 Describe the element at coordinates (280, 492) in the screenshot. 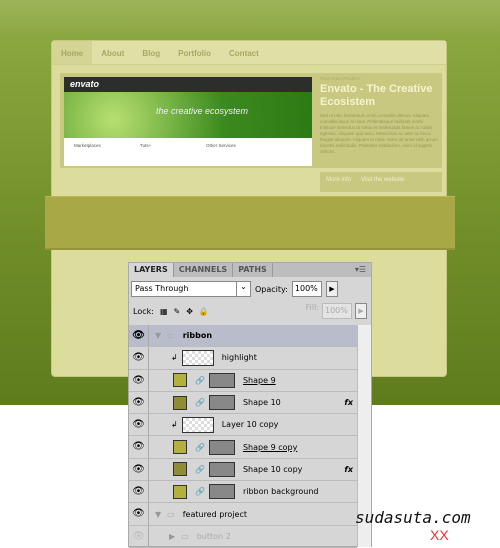

I see `layer-name: ribbon background` at that location.